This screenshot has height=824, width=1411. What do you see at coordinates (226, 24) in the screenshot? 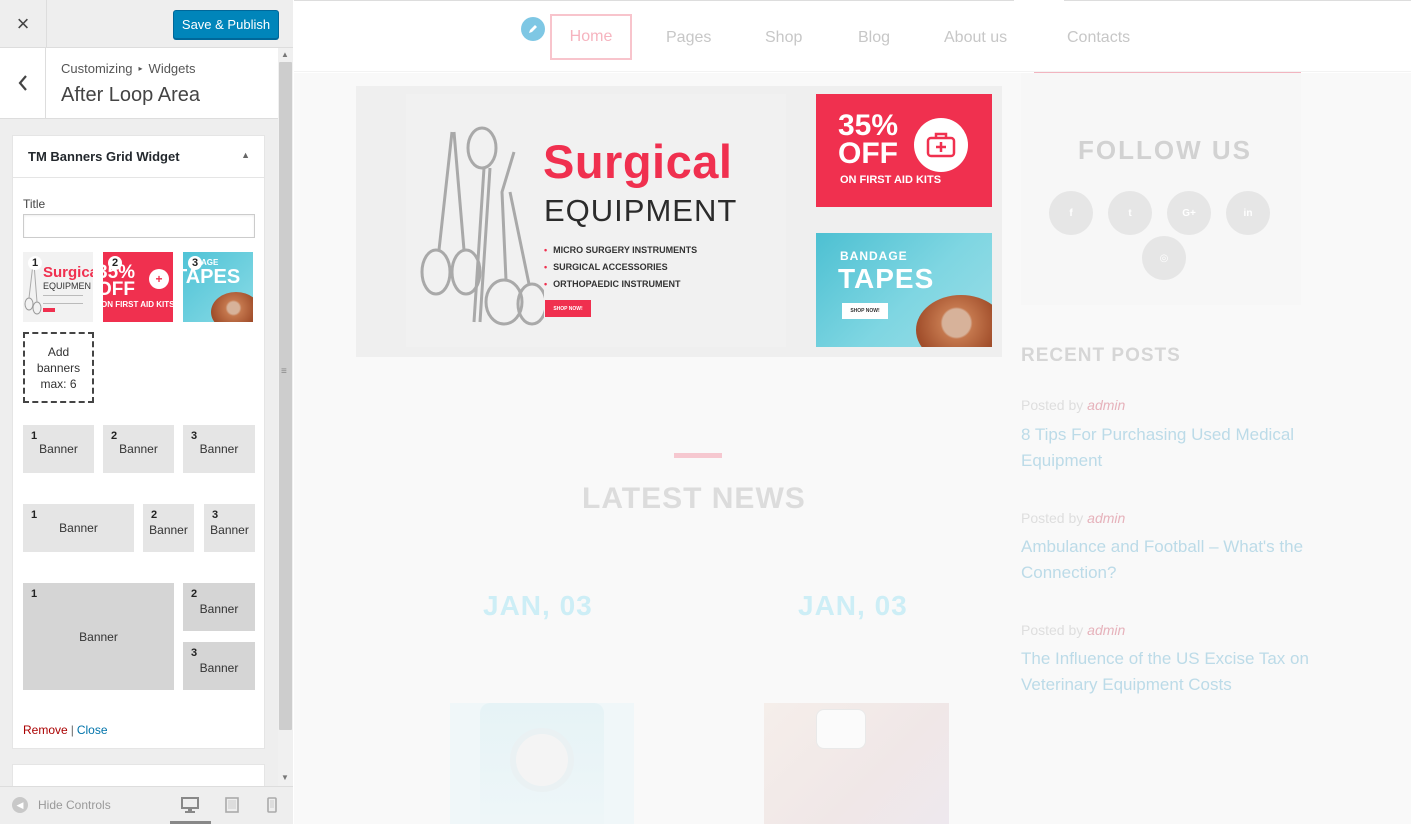
I see `save-publish-button: Save & Publish` at bounding box center [226, 24].